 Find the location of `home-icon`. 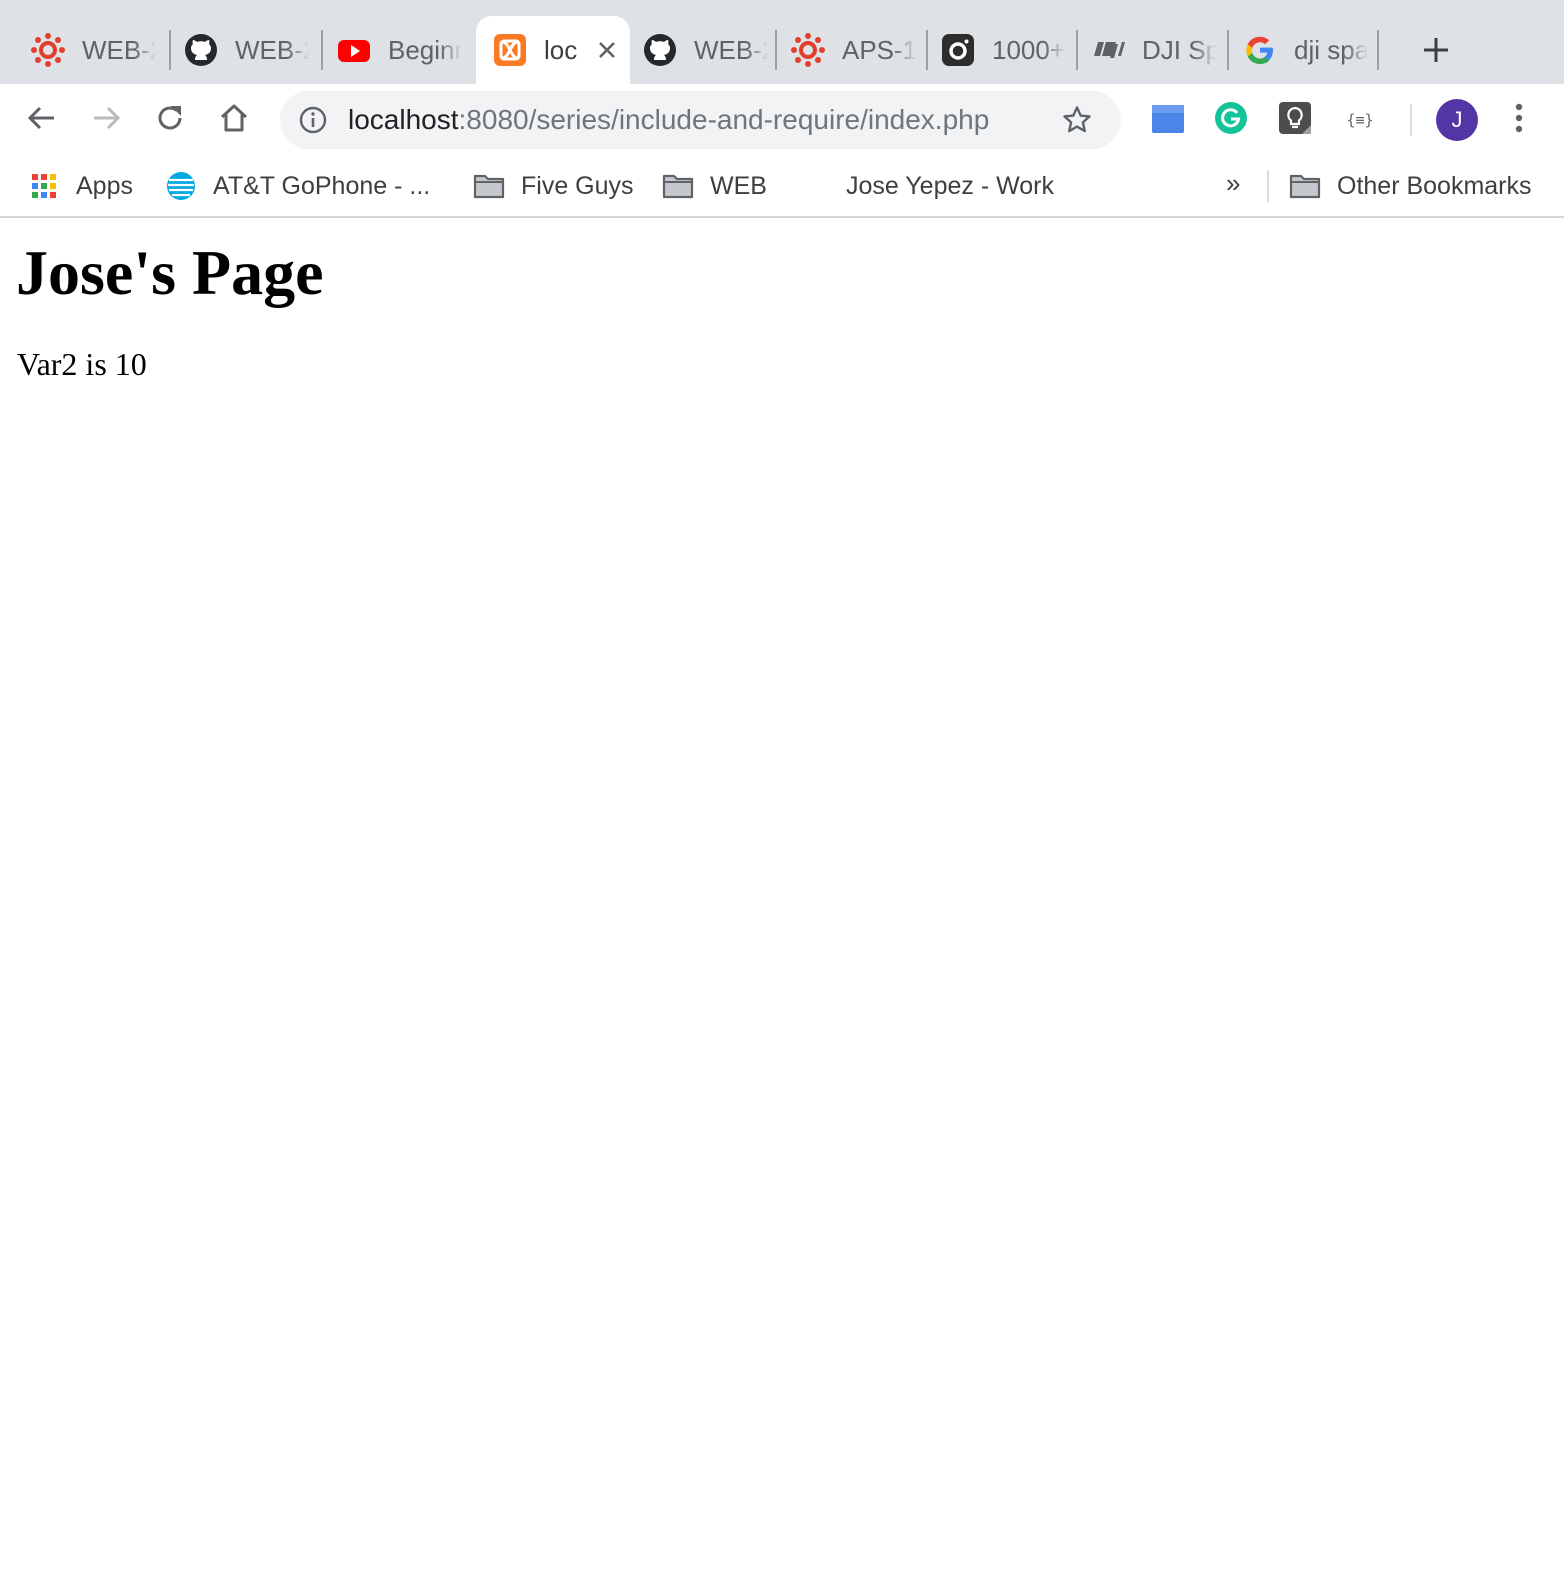

home-icon is located at coordinates (234, 120).